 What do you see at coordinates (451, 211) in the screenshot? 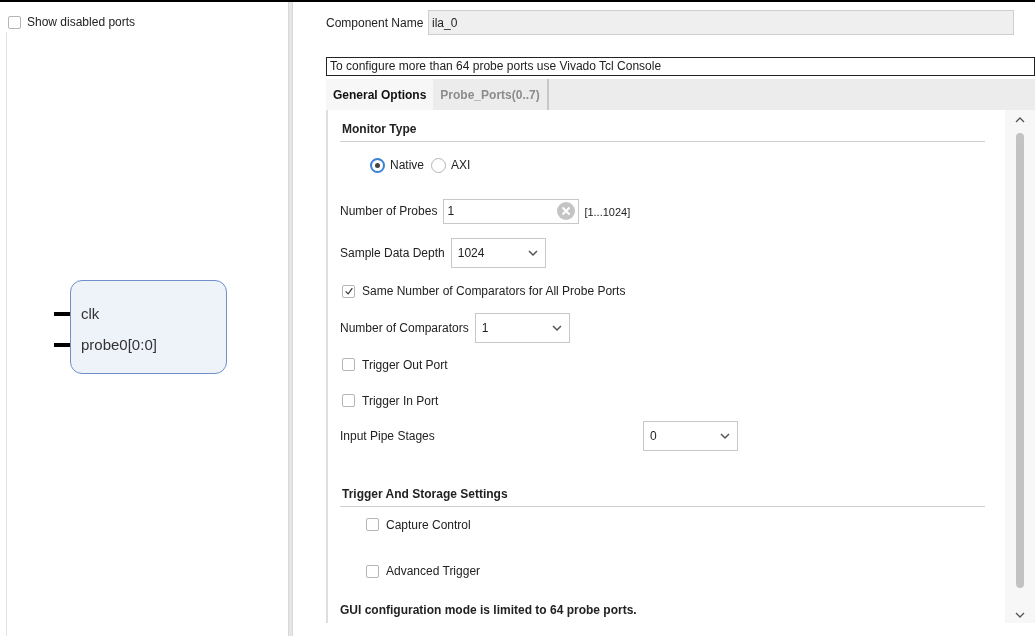
I see `field-value: 1` at bounding box center [451, 211].